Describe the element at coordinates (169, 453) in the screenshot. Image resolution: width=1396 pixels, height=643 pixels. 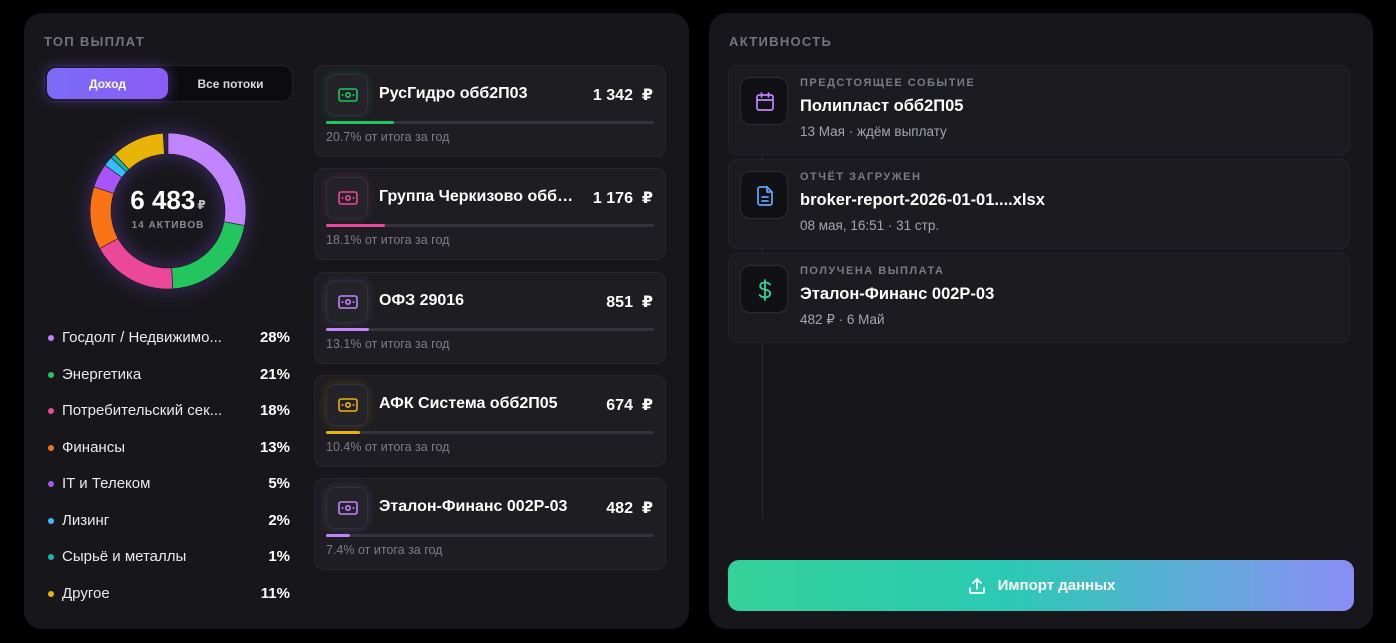
I see `legend-item: Финансы 13%` at that location.